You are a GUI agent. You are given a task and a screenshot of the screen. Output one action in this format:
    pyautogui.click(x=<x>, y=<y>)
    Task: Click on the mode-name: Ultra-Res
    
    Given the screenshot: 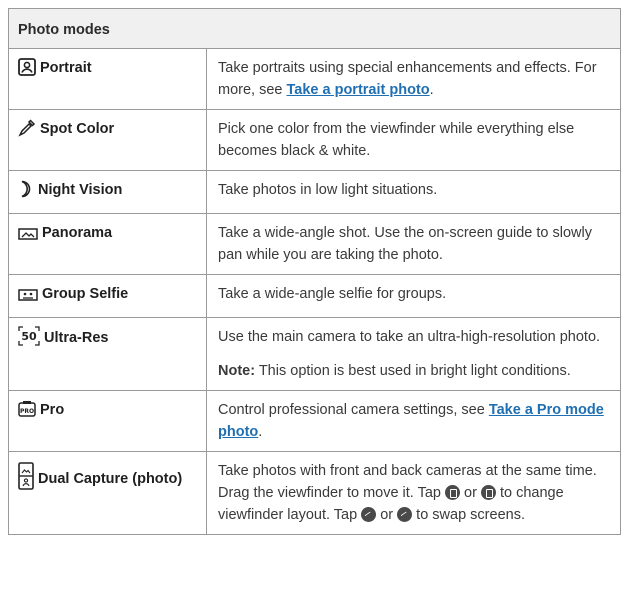 What is the action you would take?
    pyautogui.click(x=76, y=338)
    